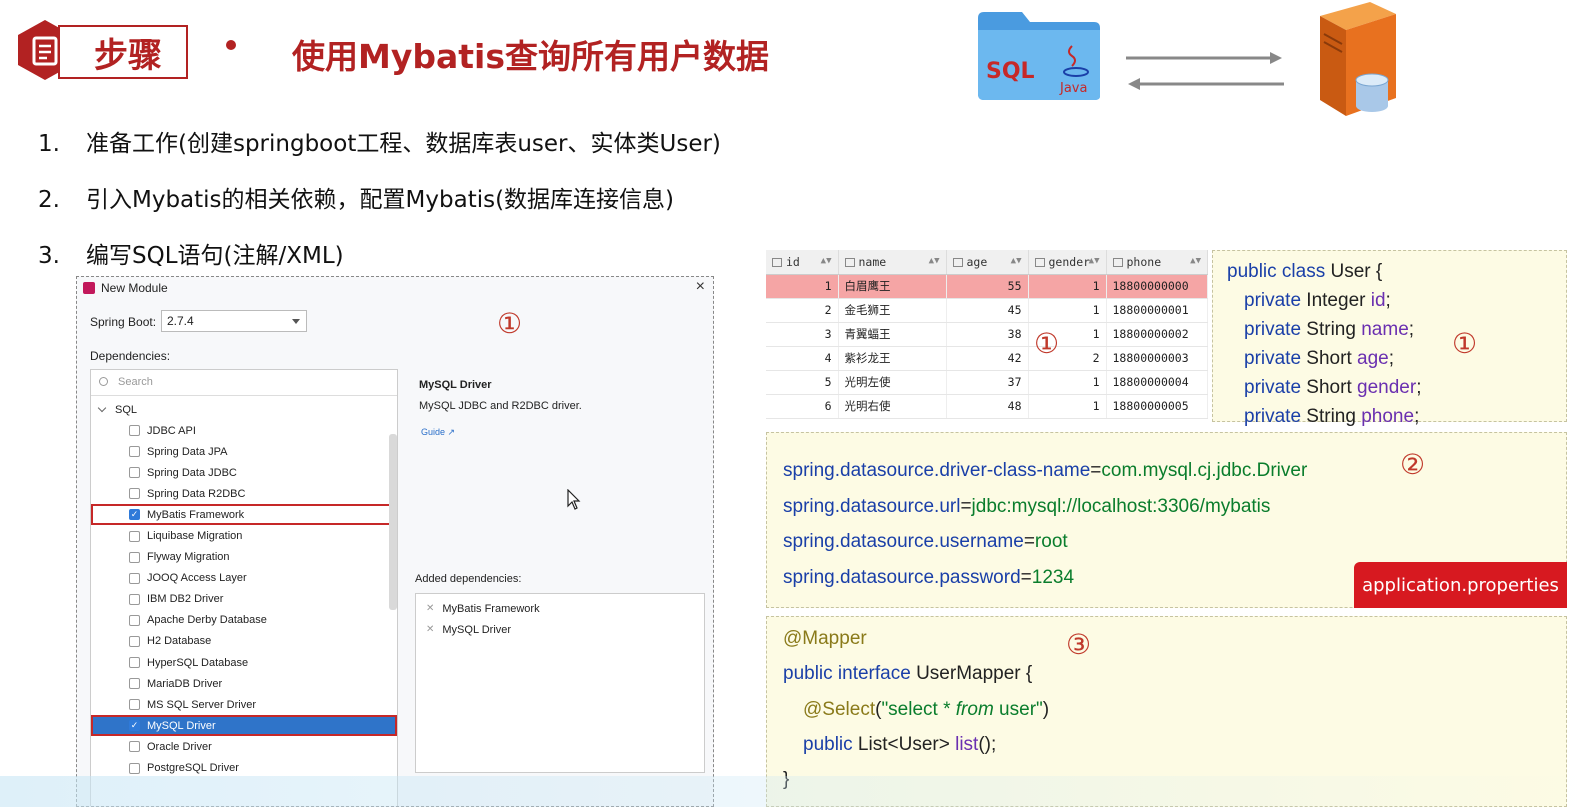  Describe the element at coordinates (195, 536) in the screenshot. I see `dependency-label: Liquibase Migration` at that location.